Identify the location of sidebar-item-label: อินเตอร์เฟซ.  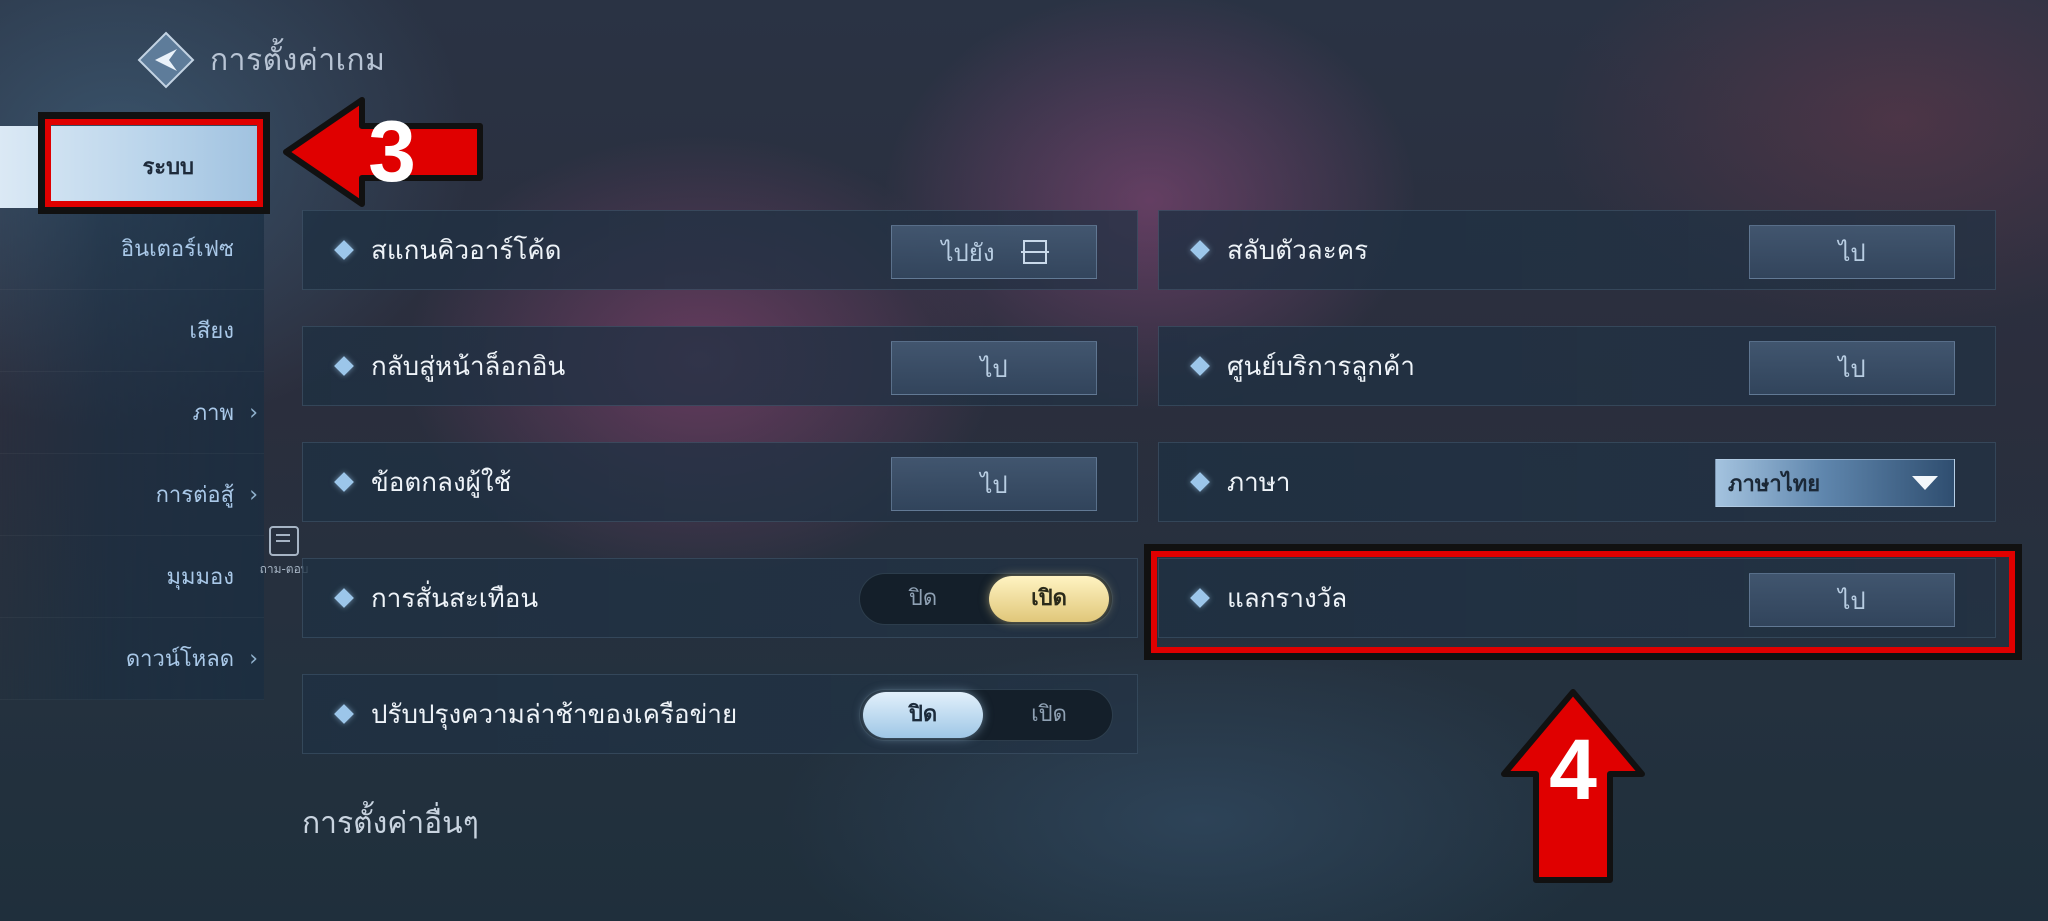
(177, 249).